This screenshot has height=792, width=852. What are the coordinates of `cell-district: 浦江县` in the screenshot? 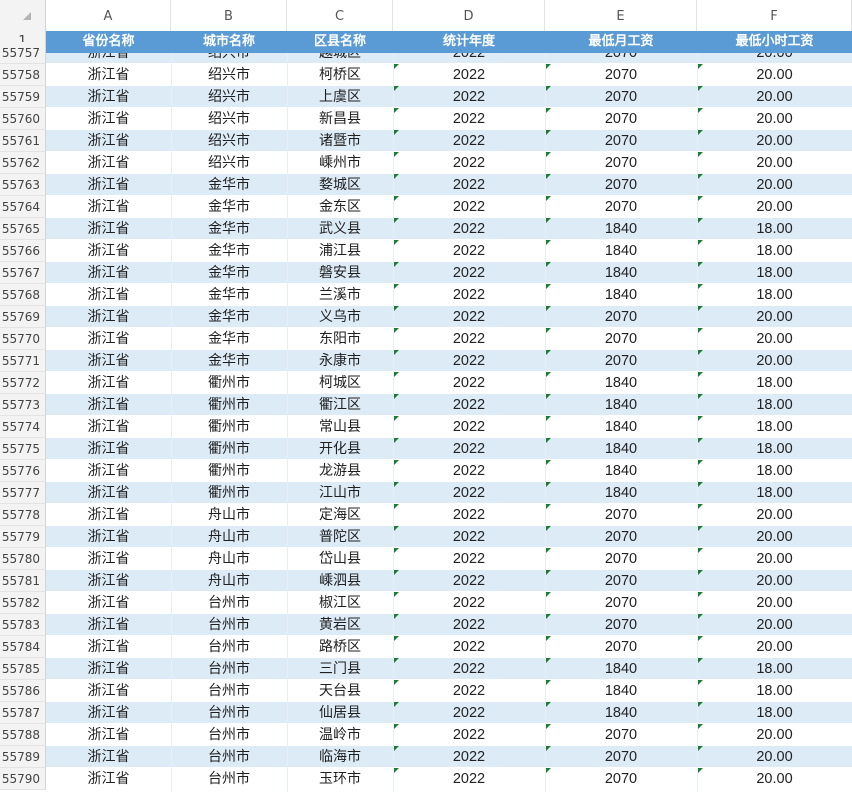 It's located at (340, 251).